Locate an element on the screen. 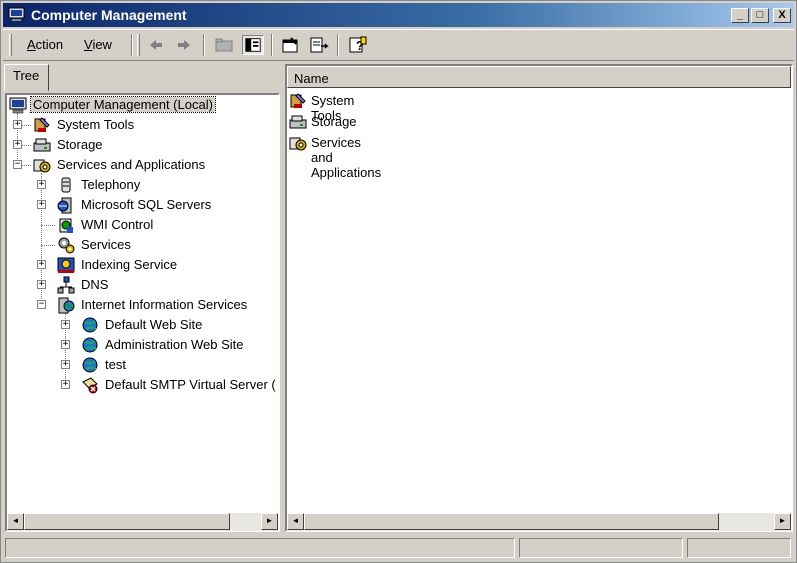 This screenshot has width=797, height=563. forward-icon is located at coordinates (184, 45).